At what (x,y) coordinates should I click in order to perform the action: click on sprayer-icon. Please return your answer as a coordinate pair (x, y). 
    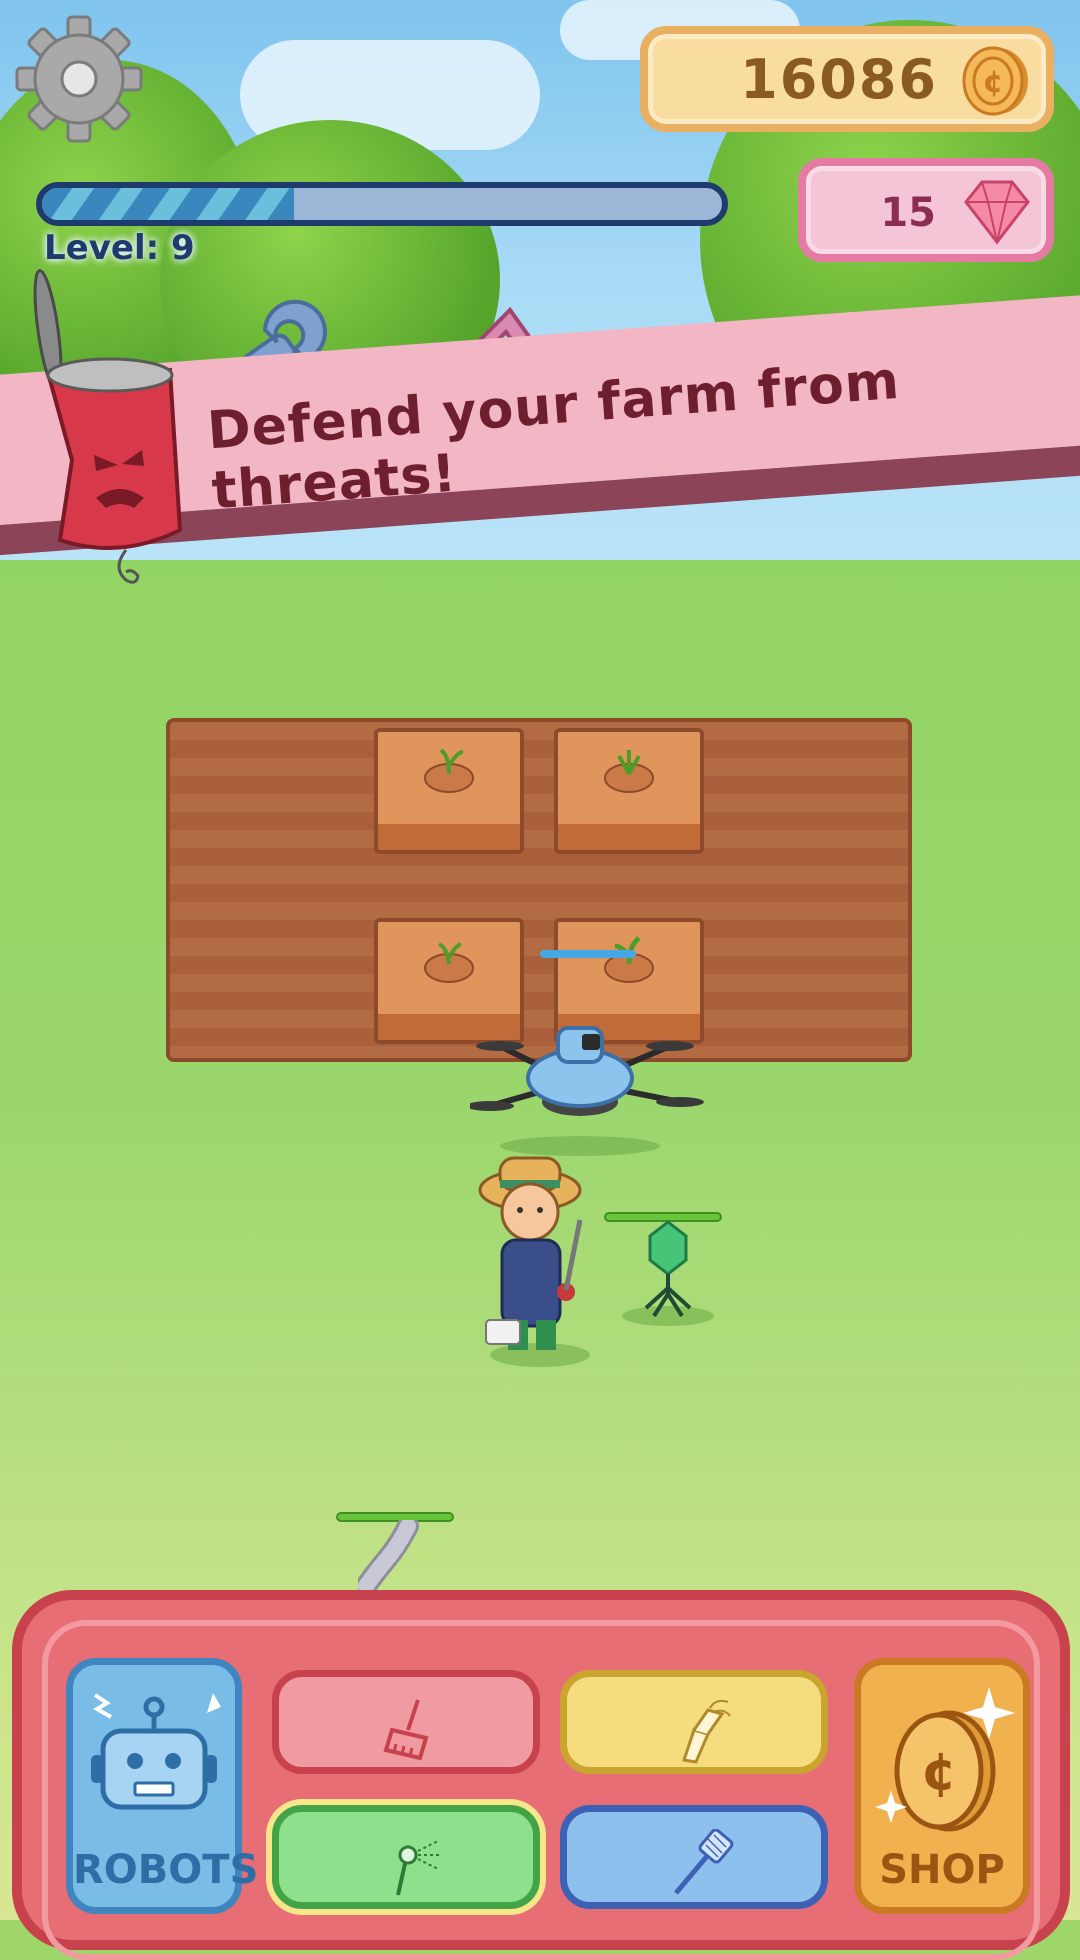
    Looking at the image, I should click on (418, 1868).